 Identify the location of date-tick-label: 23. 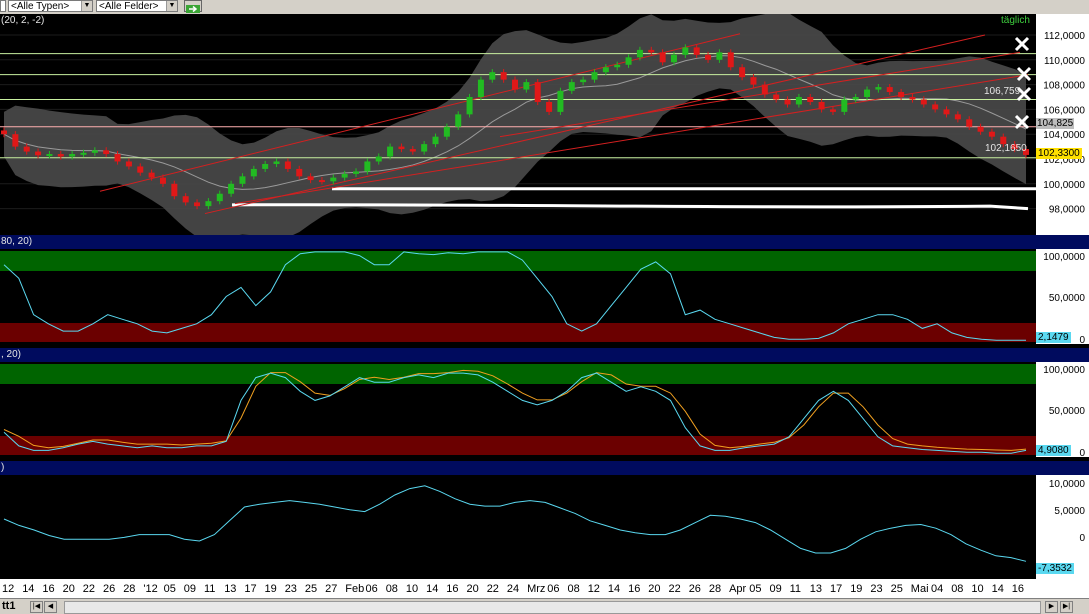
(290, 589).